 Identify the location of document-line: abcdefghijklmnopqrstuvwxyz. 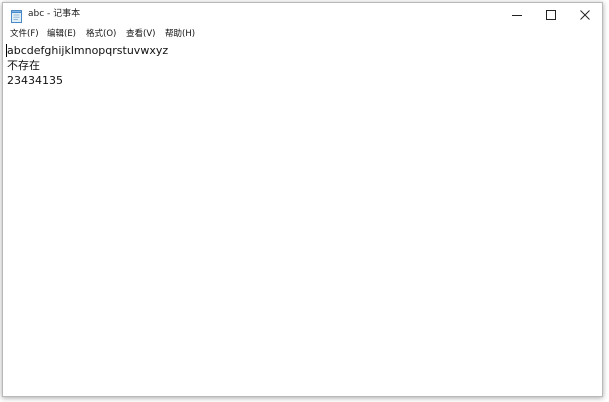
(88, 50).